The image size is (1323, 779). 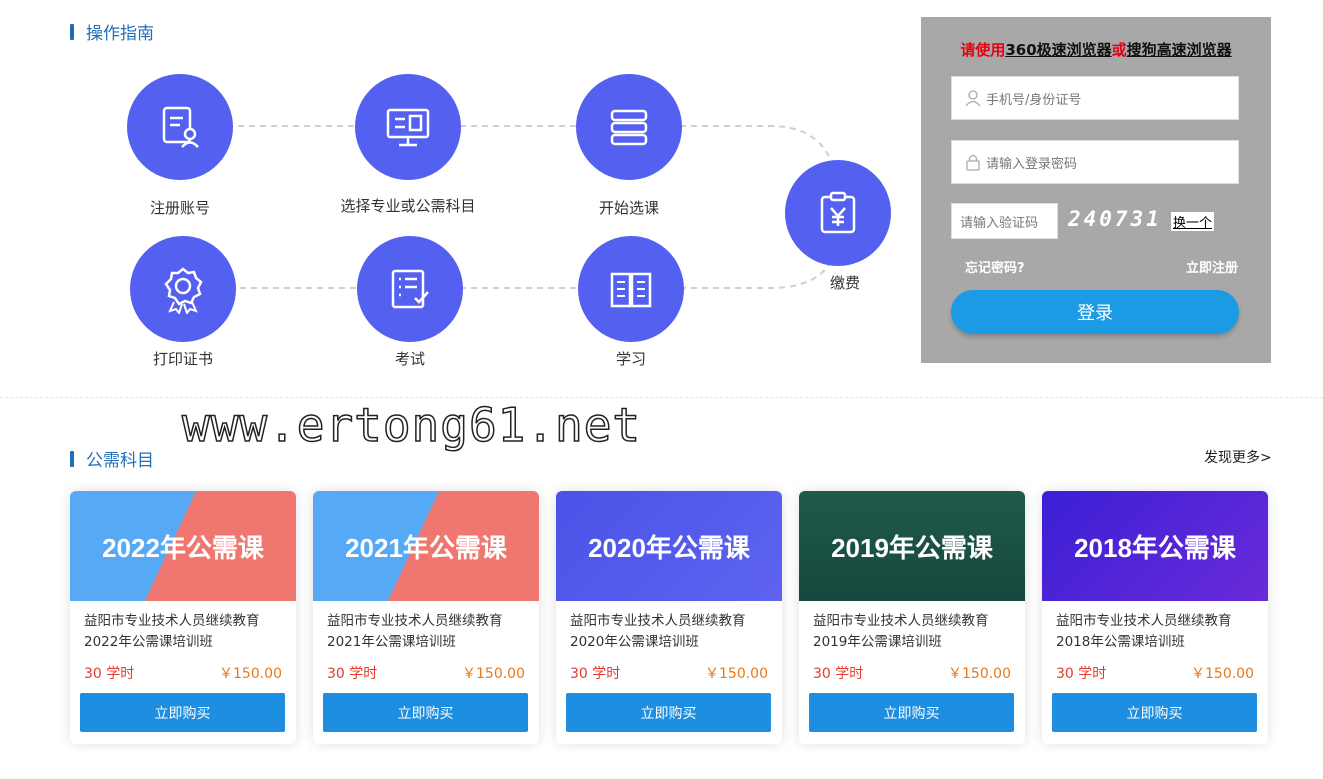 I want to click on course-title: 益阳市专业技术人员继续教育 2020年公需课培训班, so click(x=672, y=632).